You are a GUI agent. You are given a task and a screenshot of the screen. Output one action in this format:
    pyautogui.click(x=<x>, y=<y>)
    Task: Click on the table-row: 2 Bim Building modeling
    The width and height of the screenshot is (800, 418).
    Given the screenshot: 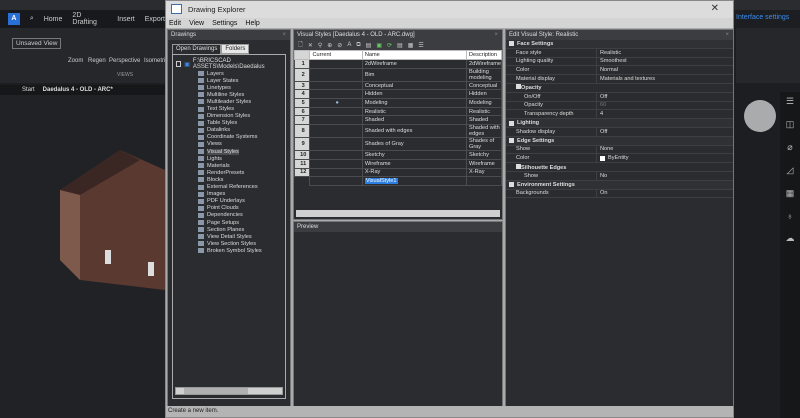 What is the action you would take?
    pyautogui.click(x=398, y=74)
    